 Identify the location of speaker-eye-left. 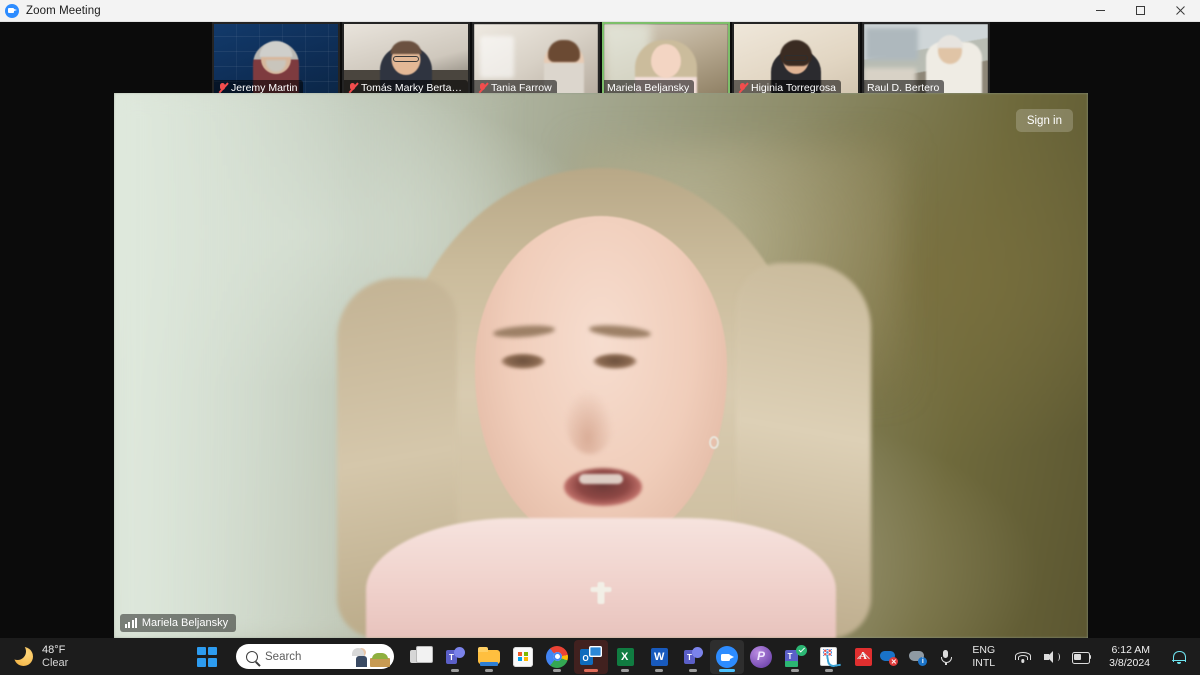
(523, 361).